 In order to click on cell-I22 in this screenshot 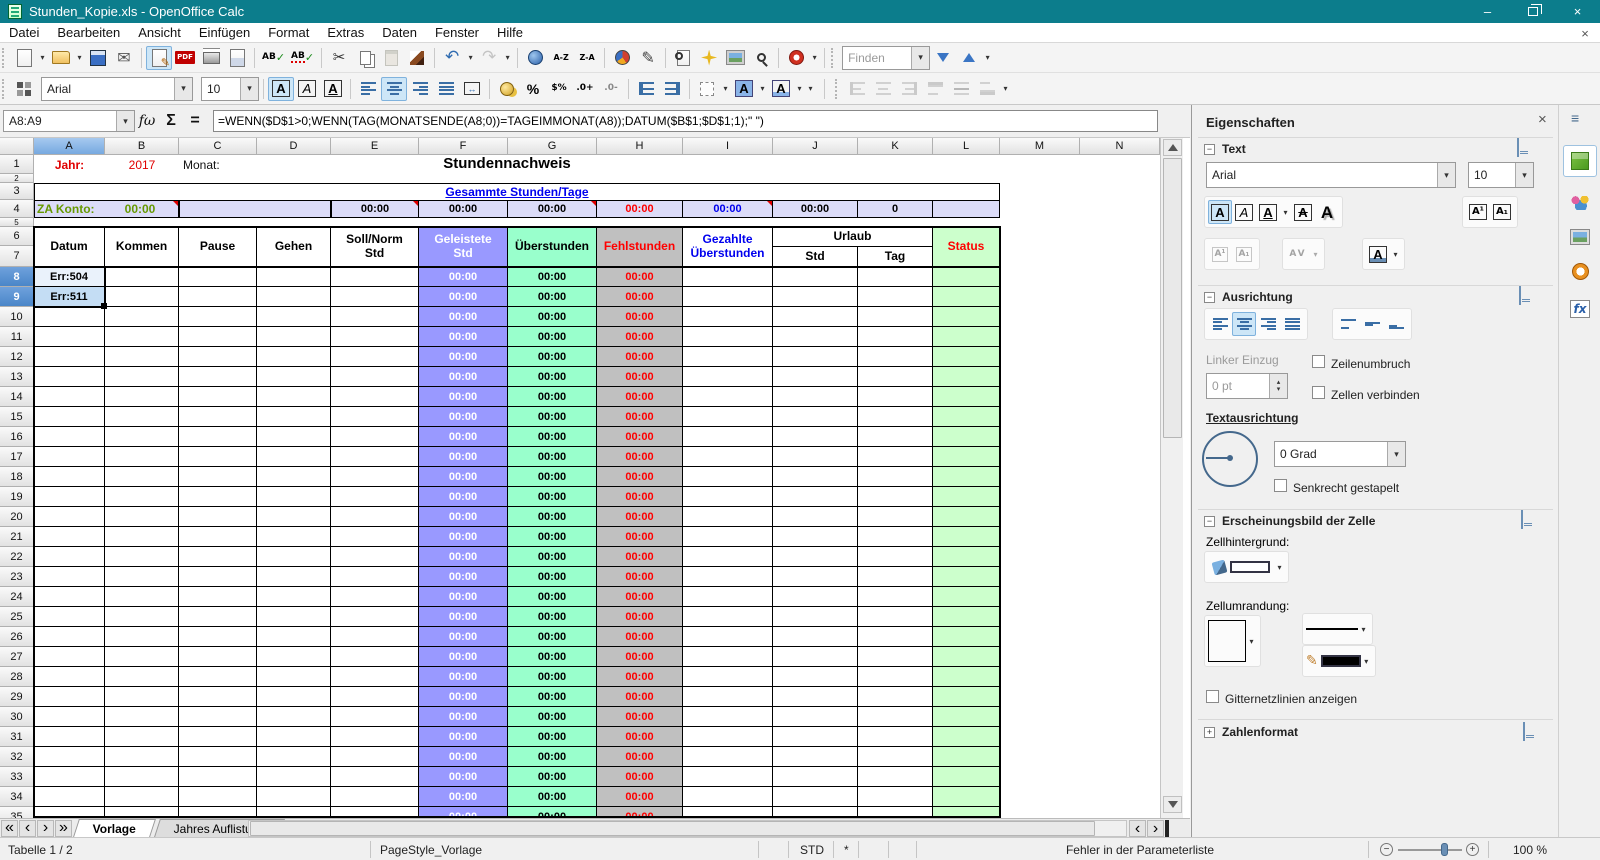, I will do `click(728, 557)`.